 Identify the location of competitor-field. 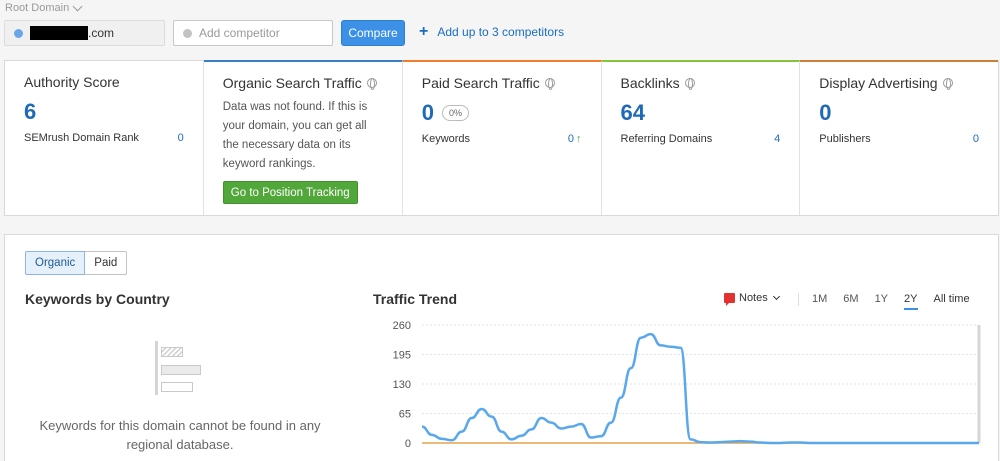
(253, 33).